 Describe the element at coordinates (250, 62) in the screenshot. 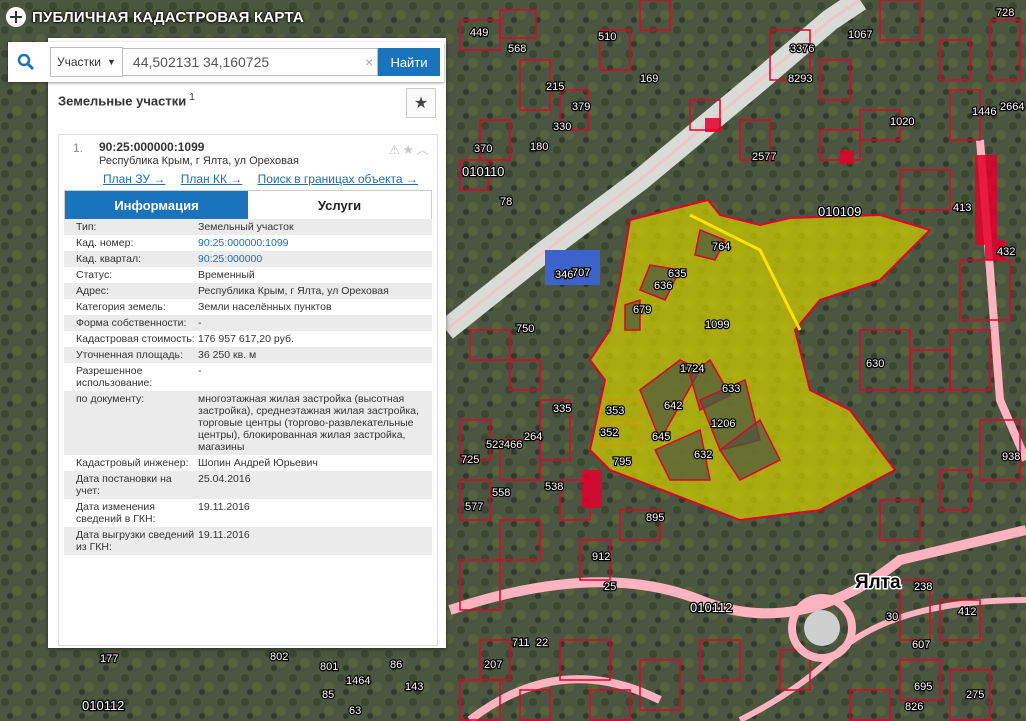

I see `search-input` at that location.